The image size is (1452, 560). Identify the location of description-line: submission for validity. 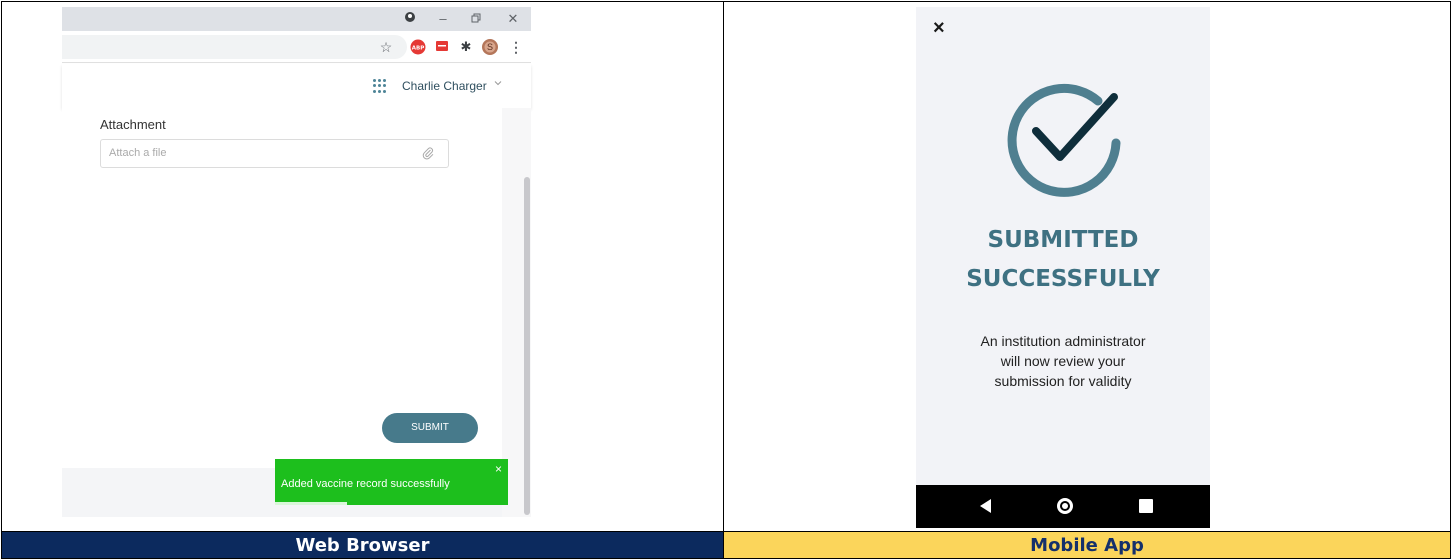
(1063, 381).